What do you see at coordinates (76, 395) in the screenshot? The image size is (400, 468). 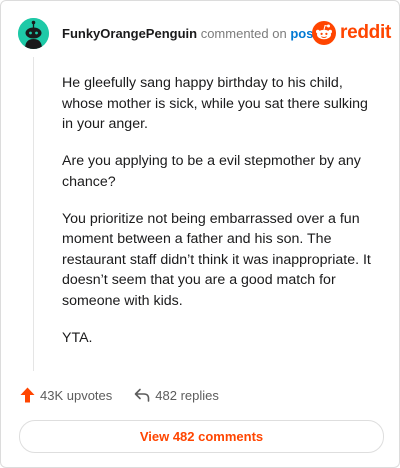 I see `upvote-count: 43K upvotes` at bounding box center [76, 395].